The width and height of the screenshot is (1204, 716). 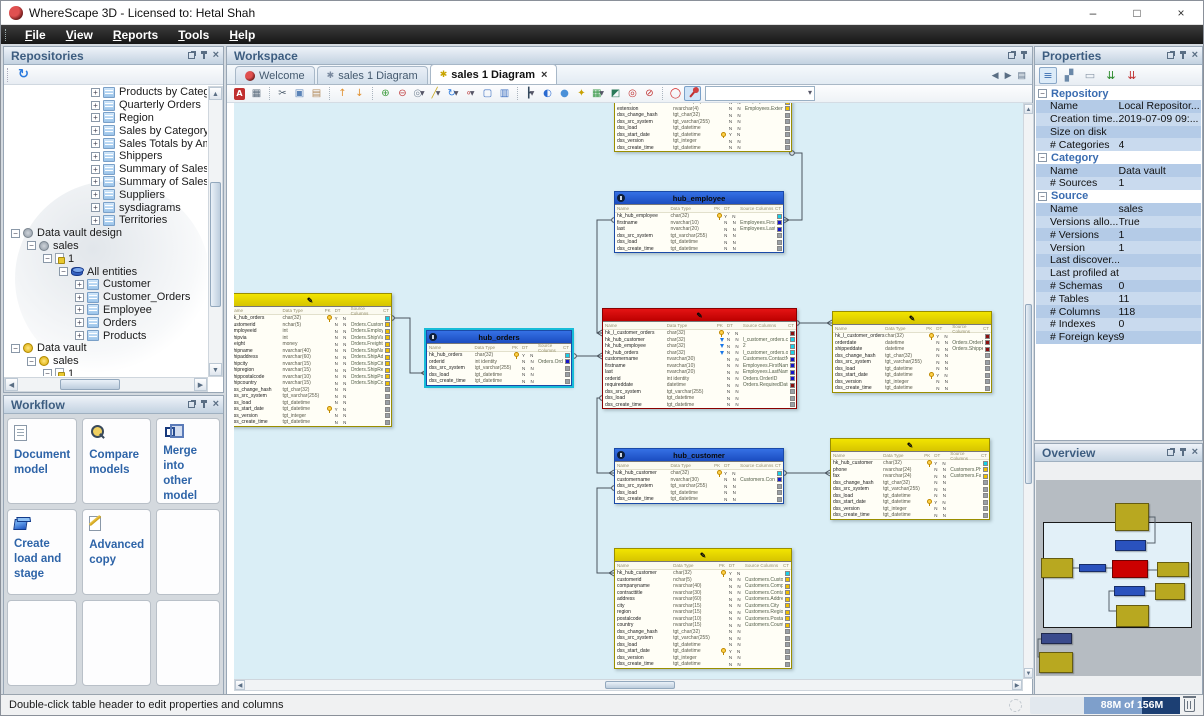 I want to click on maximize-button: □, so click(x=1137, y=13).